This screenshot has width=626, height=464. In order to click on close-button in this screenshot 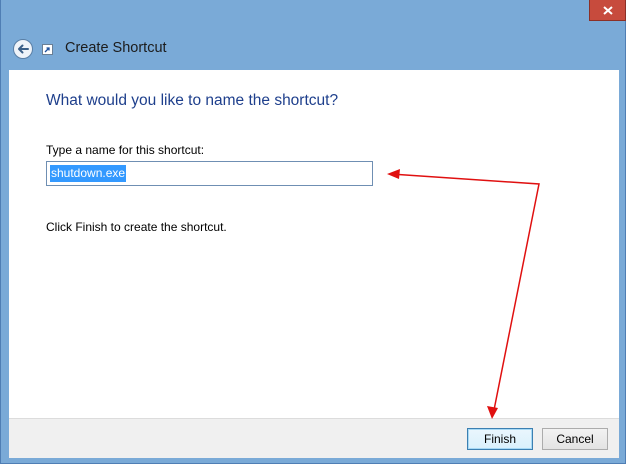, I will do `click(607, 10)`.